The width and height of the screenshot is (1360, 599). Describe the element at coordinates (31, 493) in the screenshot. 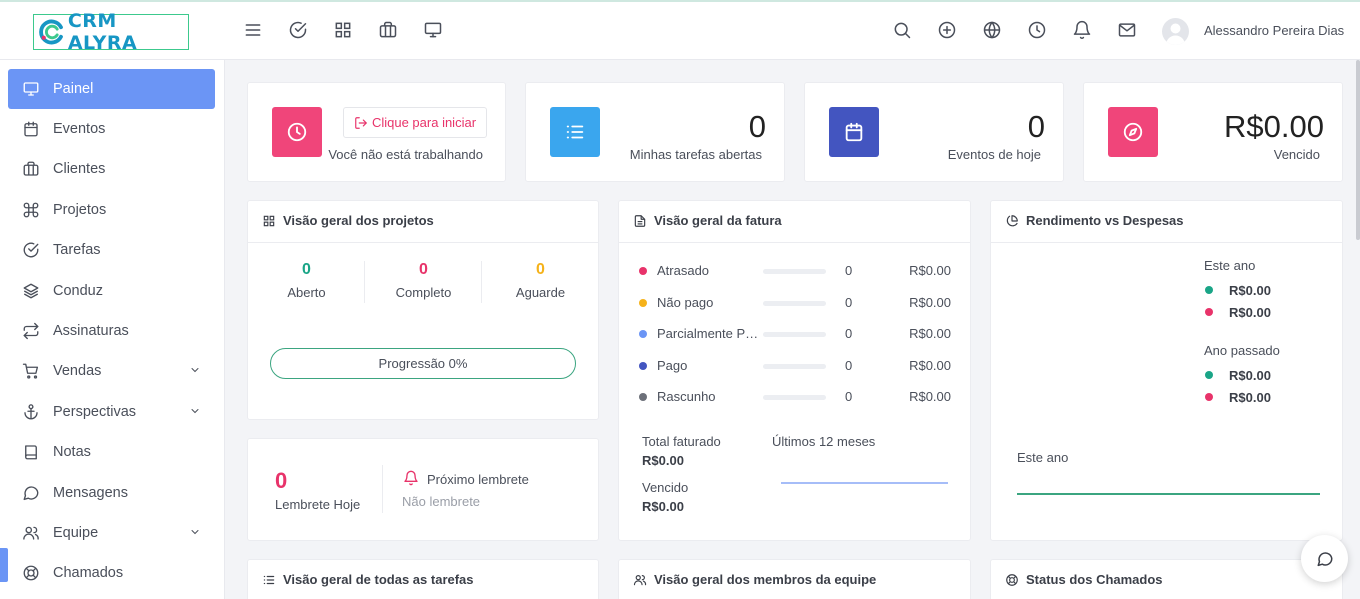

I see `message-icon` at that location.